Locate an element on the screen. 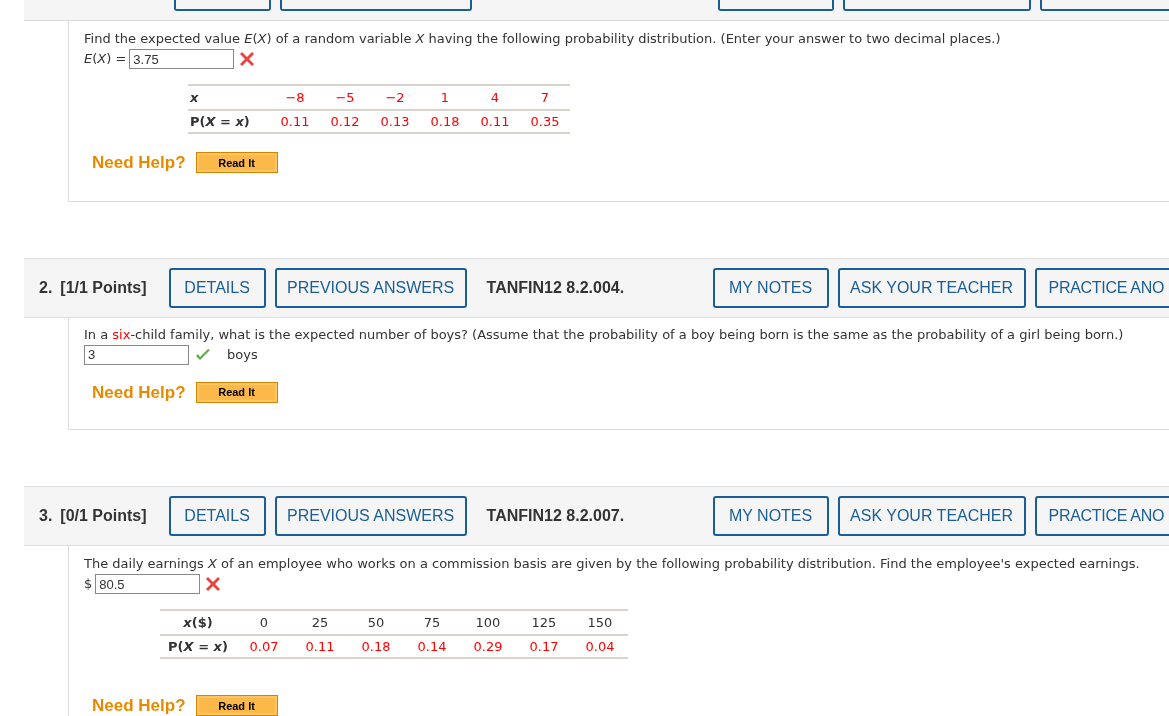 Image resolution: width=1169 pixels, height=716 pixels. answer-prefix: E(X) = is located at coordinates (105, 59).